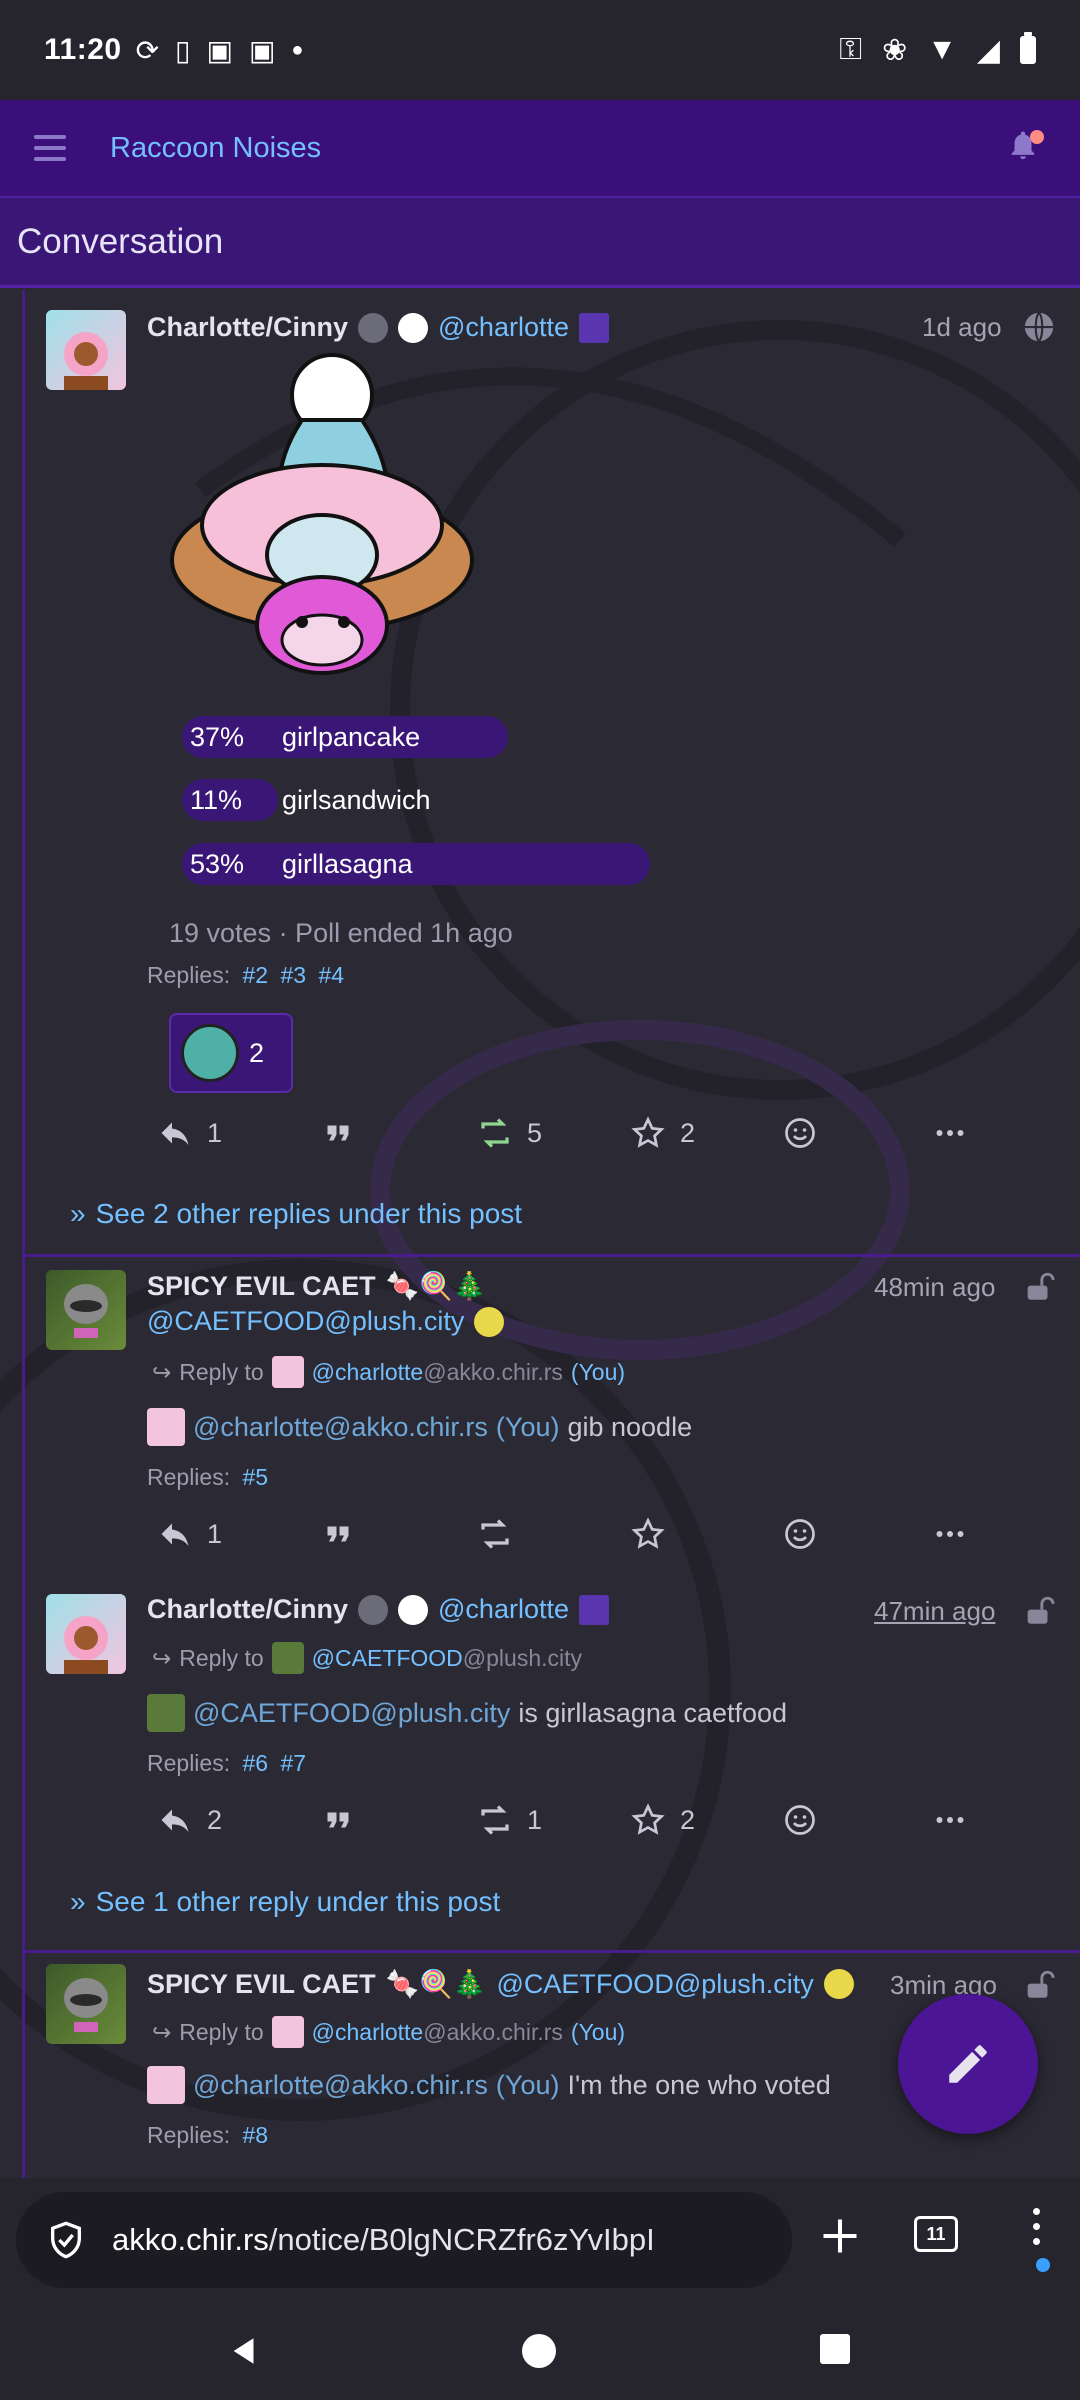 This screenshot has width=1080, height=2400. What do you see at coordinates (216, 799) in the screenshot?
I see `poll-percent: 11%` at bounding box center [216, 799].